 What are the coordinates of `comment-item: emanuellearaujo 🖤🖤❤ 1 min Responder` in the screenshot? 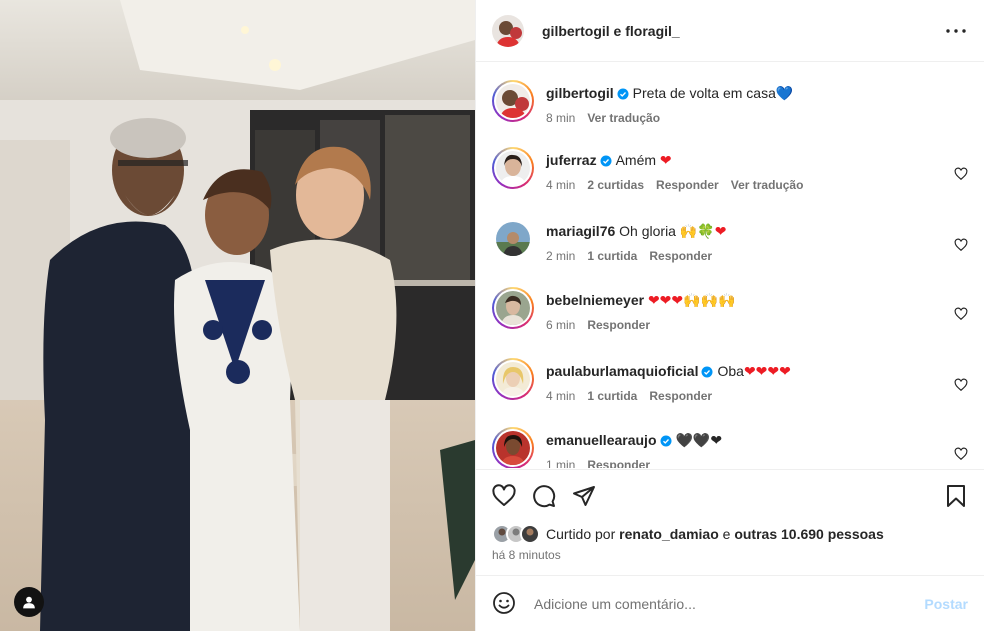 It's located at (730, 447).